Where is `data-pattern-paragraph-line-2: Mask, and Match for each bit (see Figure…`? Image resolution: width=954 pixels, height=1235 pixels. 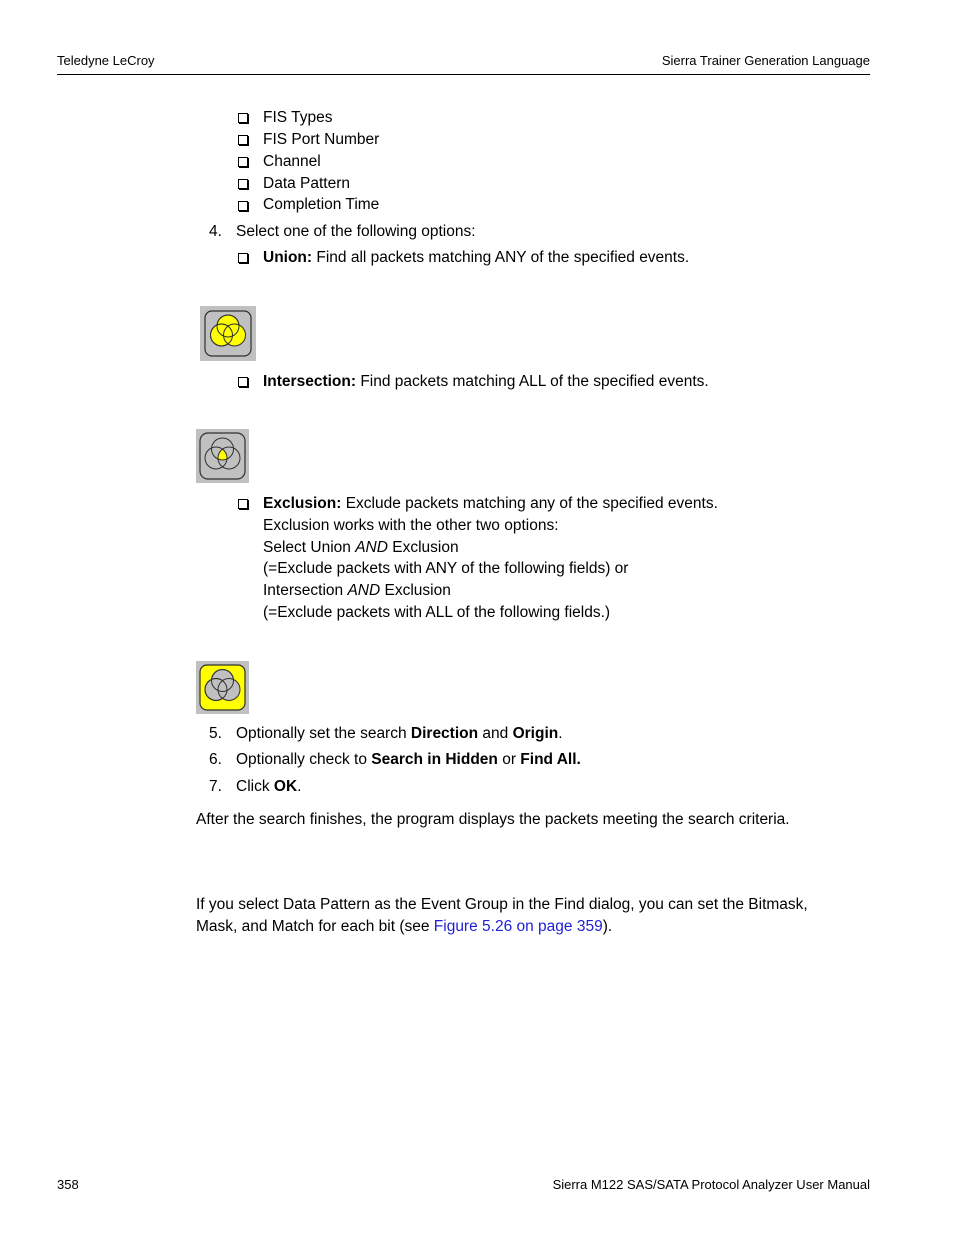
data-pattern-paragraph-line-2: Mask, and Match for each bit (see Figure… is located at coordinates (404, 927).